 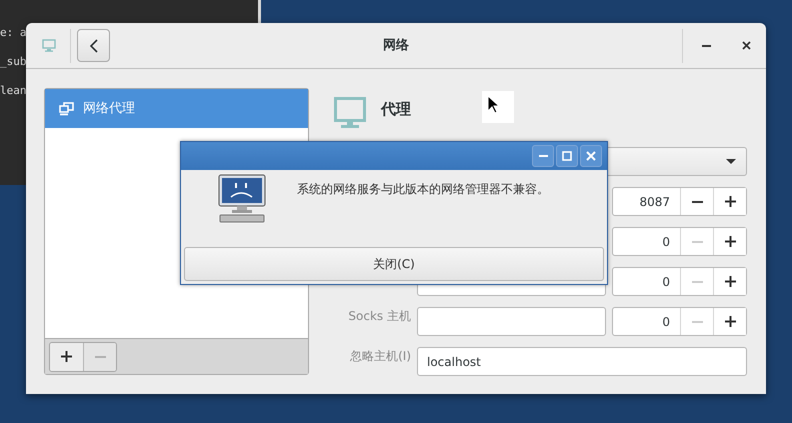 What do you see at coordinates (511, 321) in the screenshot?
I see `text-field` at bounding box center [511, 321].